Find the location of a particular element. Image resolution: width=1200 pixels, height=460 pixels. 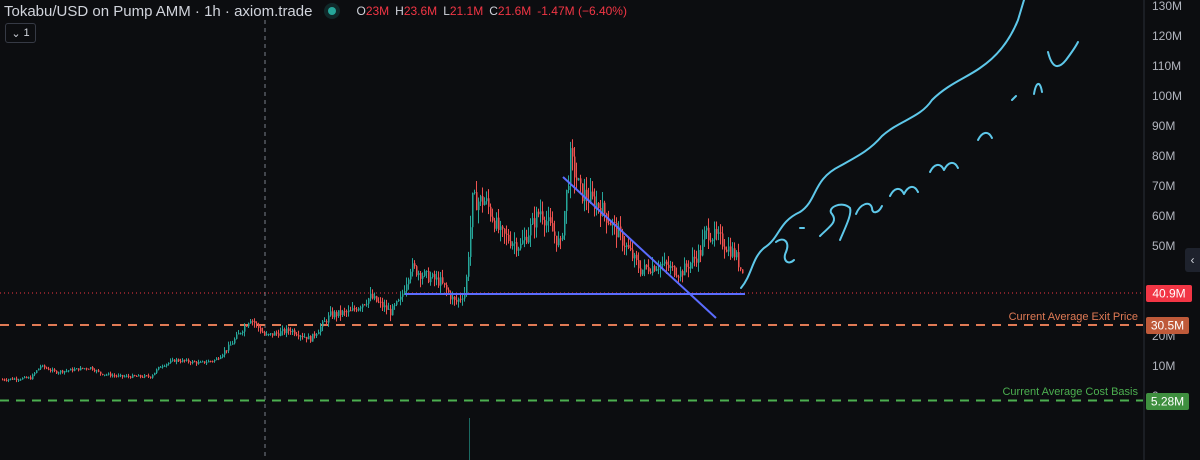

low-value: 21.1M is located at coordinates (466, 11).